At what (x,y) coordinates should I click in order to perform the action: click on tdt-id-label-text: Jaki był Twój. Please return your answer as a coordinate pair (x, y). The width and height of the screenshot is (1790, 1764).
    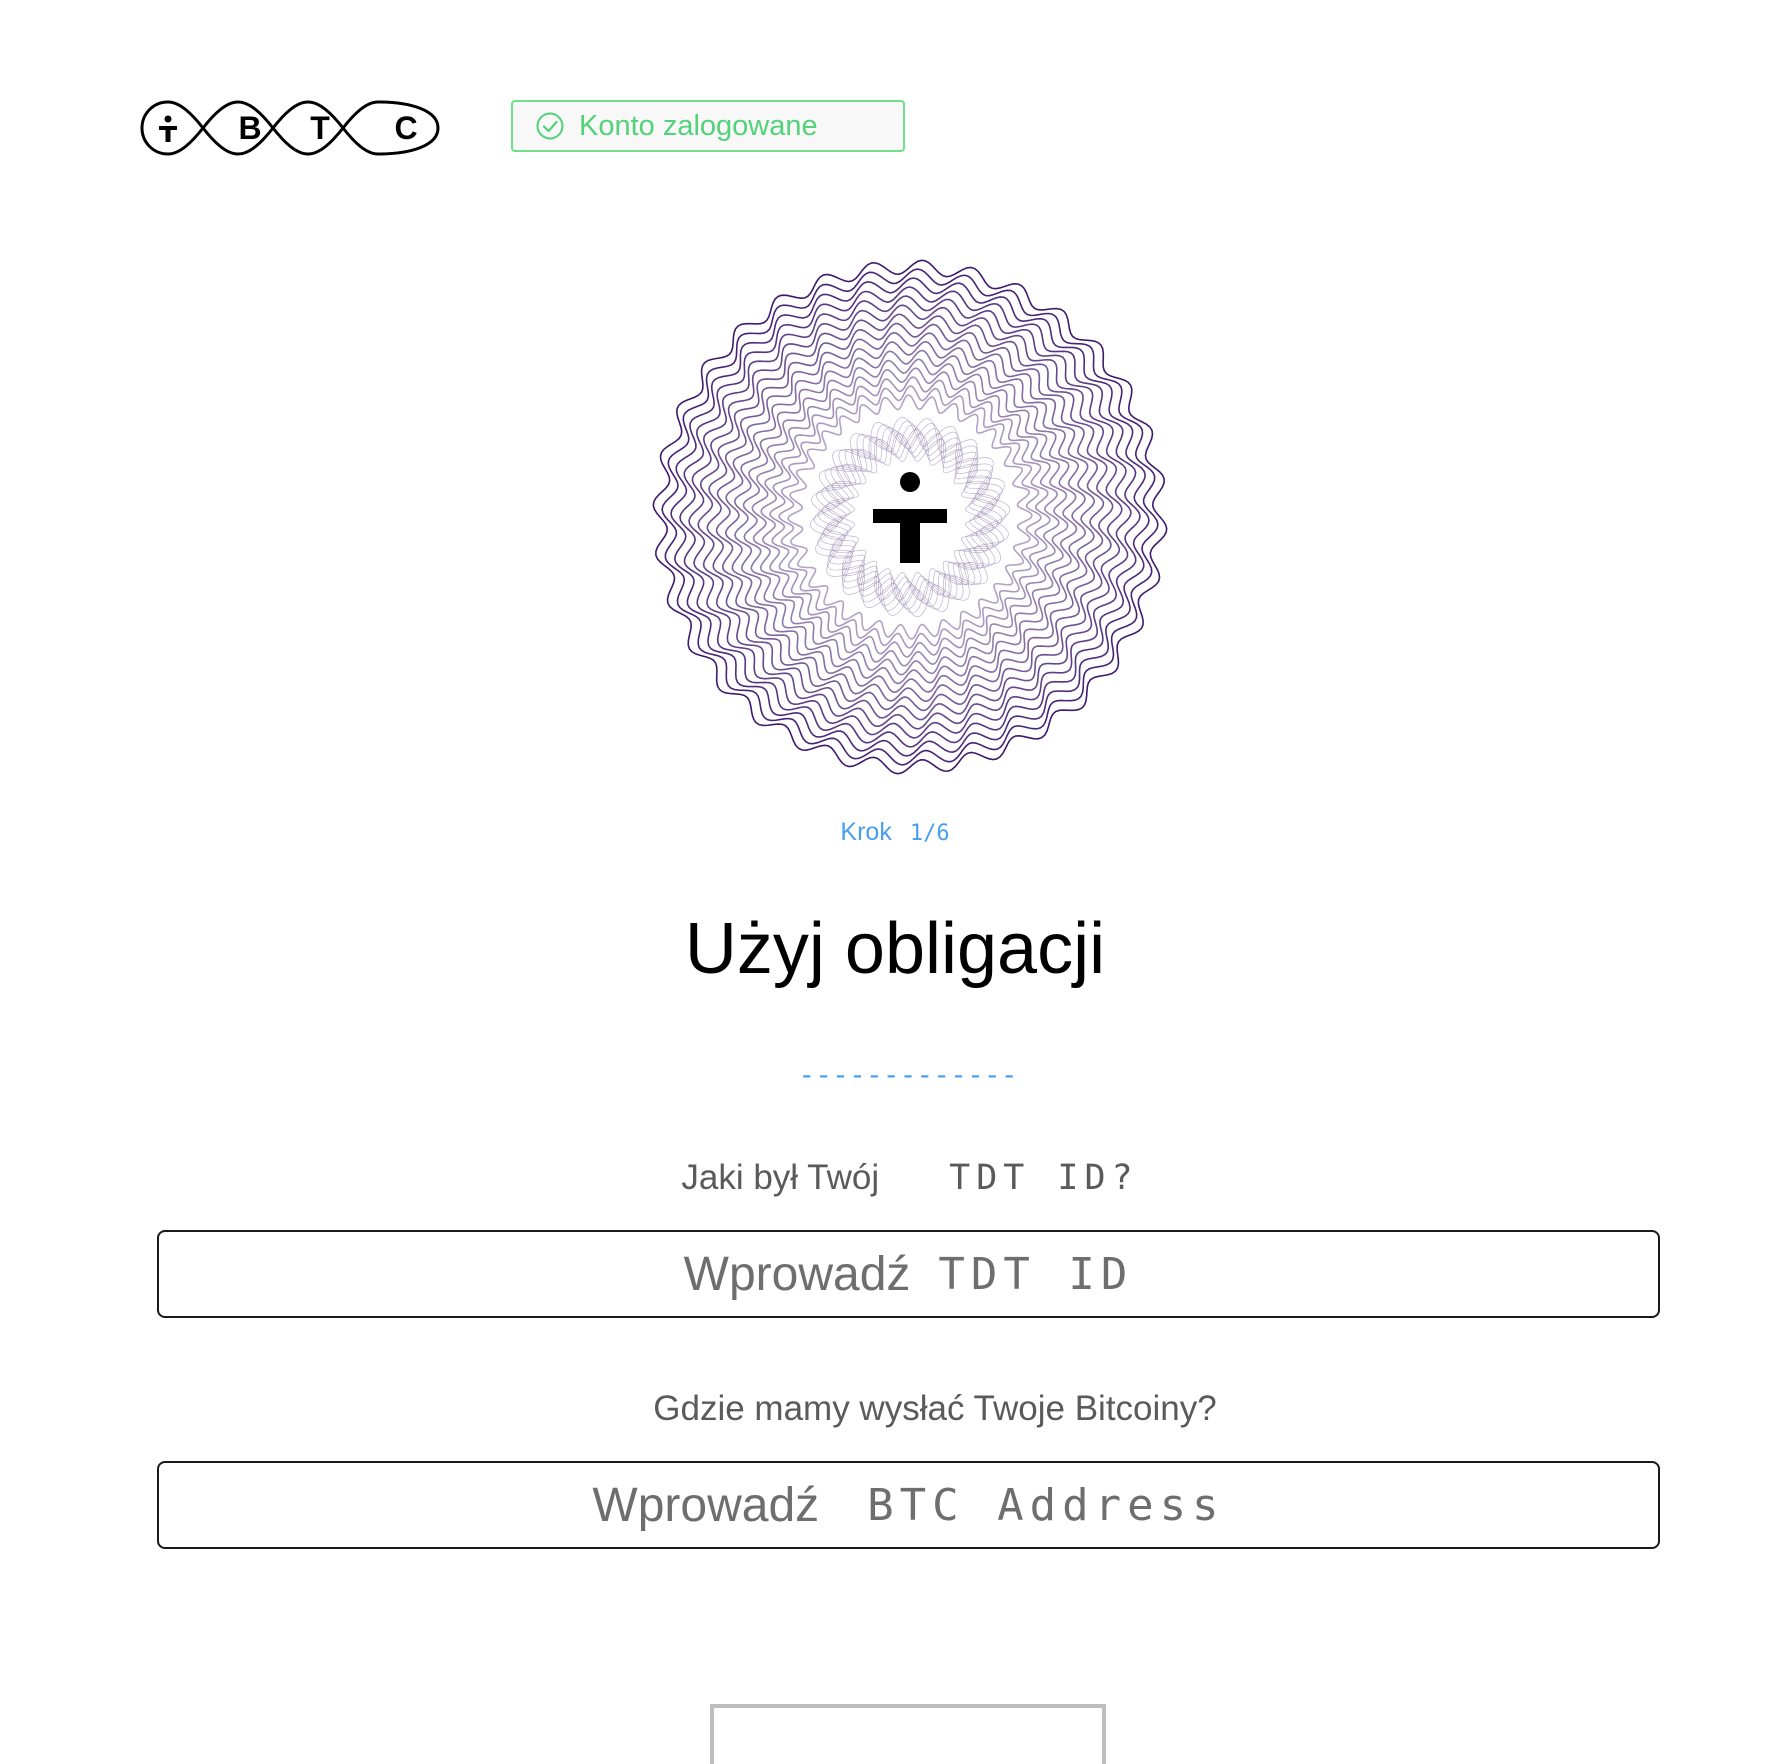
    Looking at the image, I should click on (780, 1177).